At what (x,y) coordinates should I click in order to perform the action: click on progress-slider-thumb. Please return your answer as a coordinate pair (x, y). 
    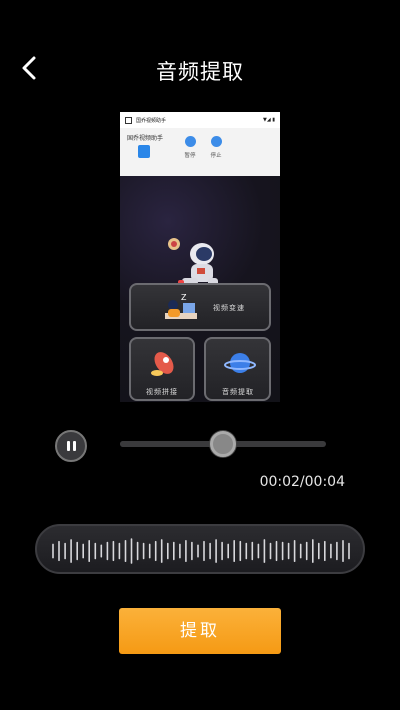
    Looking at the image, I should click on (223, 444).